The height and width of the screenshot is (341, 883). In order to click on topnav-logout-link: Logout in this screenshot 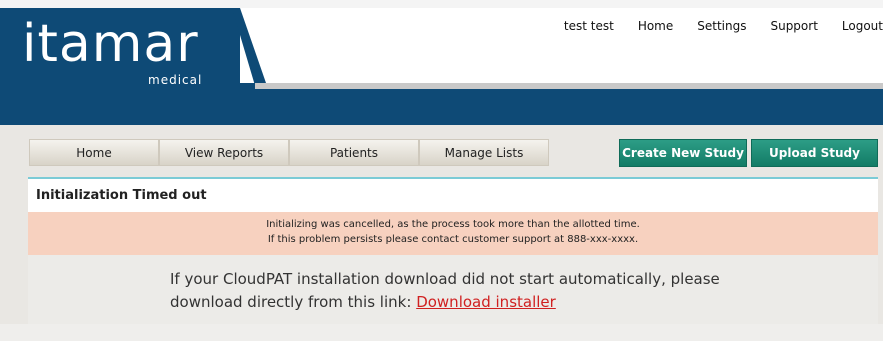, I will do `click(862, 26)`.